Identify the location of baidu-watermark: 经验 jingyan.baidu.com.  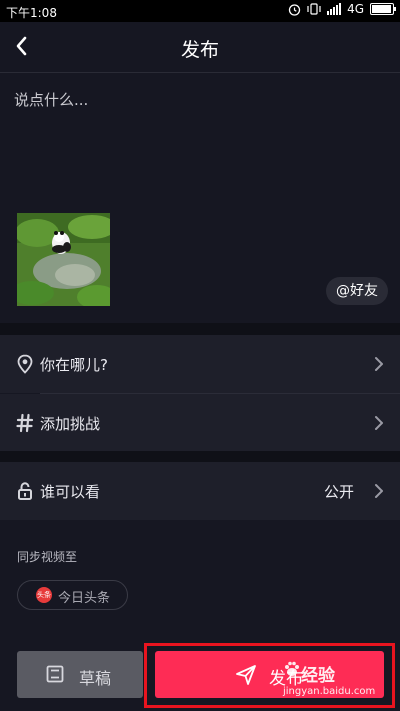
(338, 679).